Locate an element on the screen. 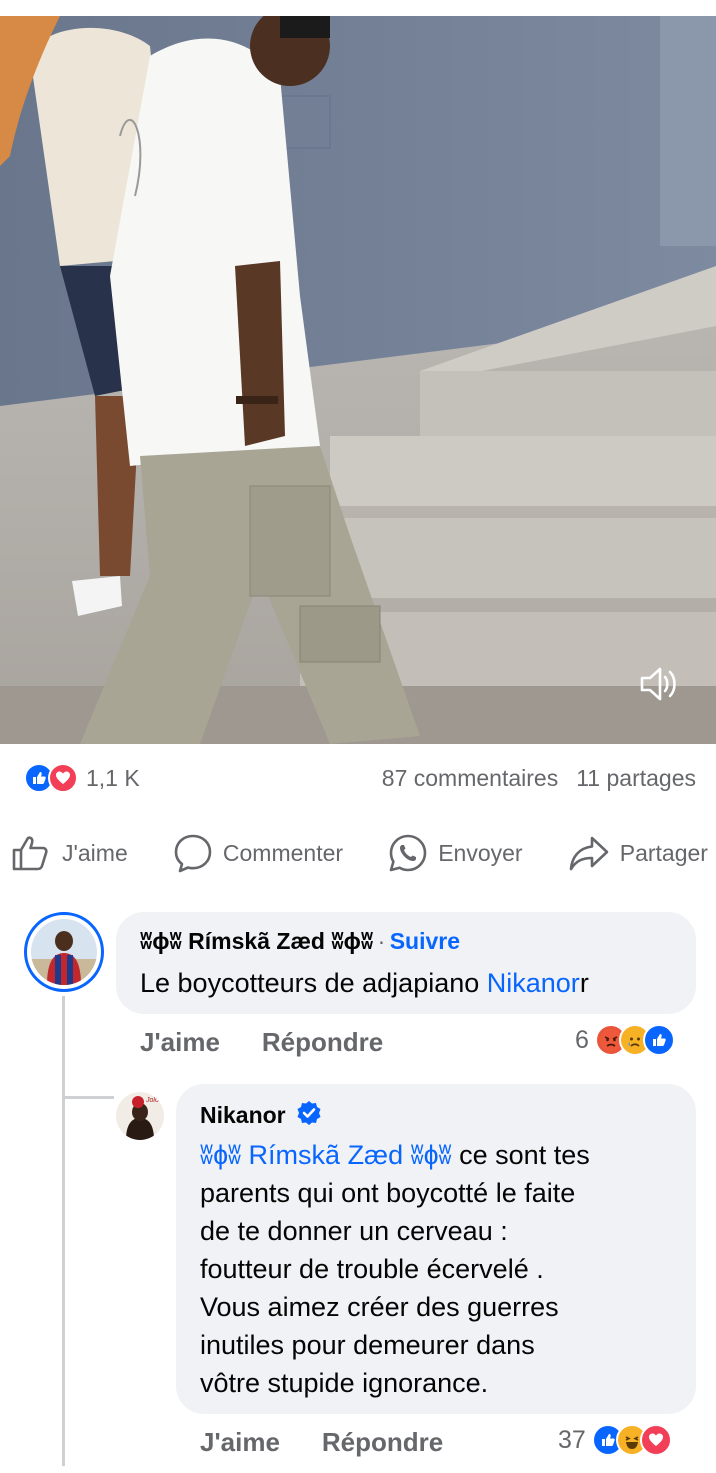  svg-text: Jolo is located at coordinates (152, 1100).